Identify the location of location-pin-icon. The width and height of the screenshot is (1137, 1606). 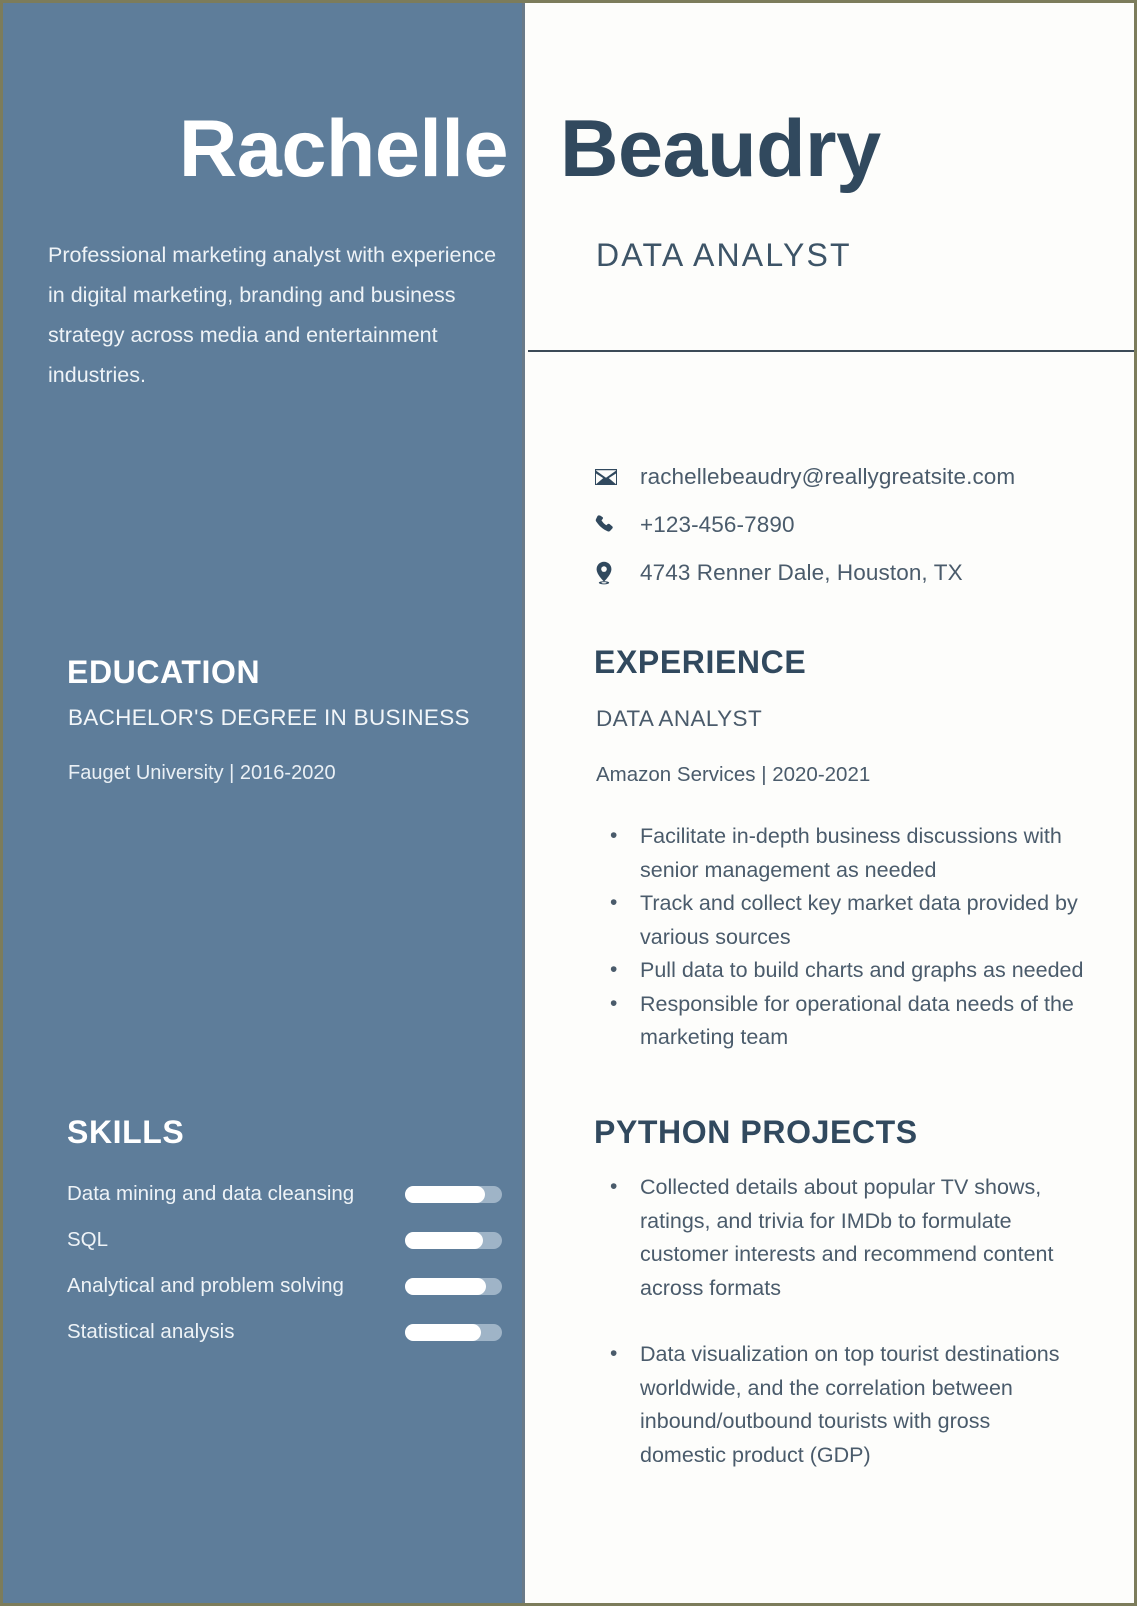
(617, 573).